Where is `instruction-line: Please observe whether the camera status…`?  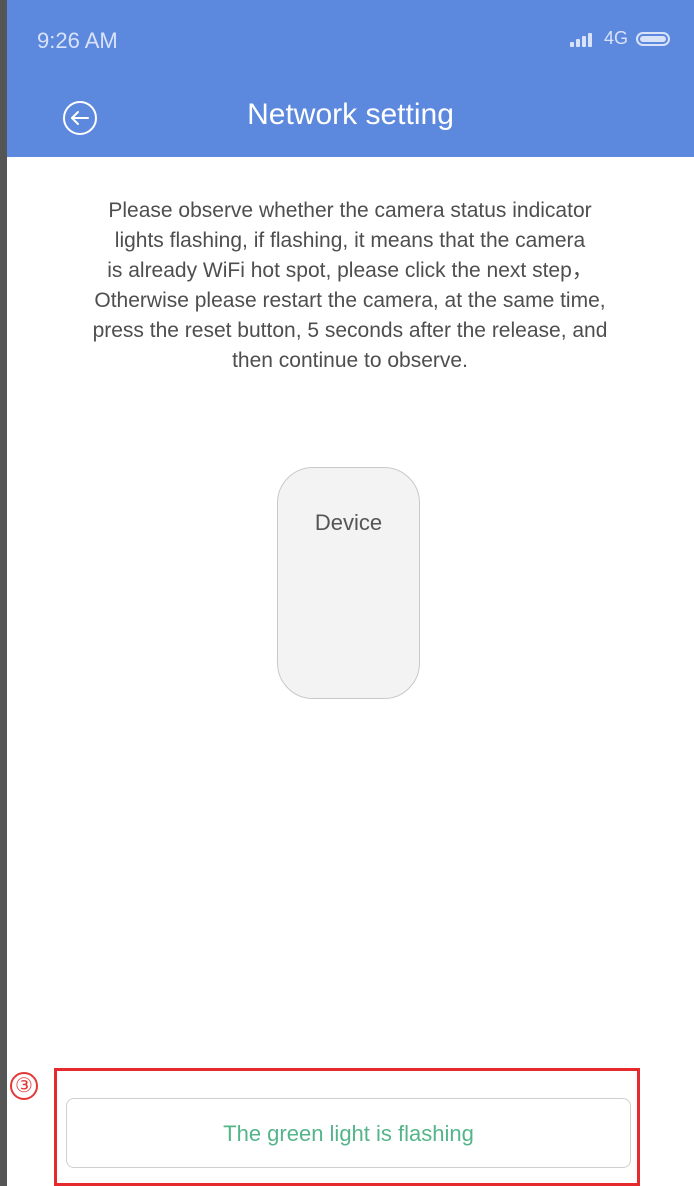
instruction-line: Please observe whether the camera status… is located at coordinates (350, 210).